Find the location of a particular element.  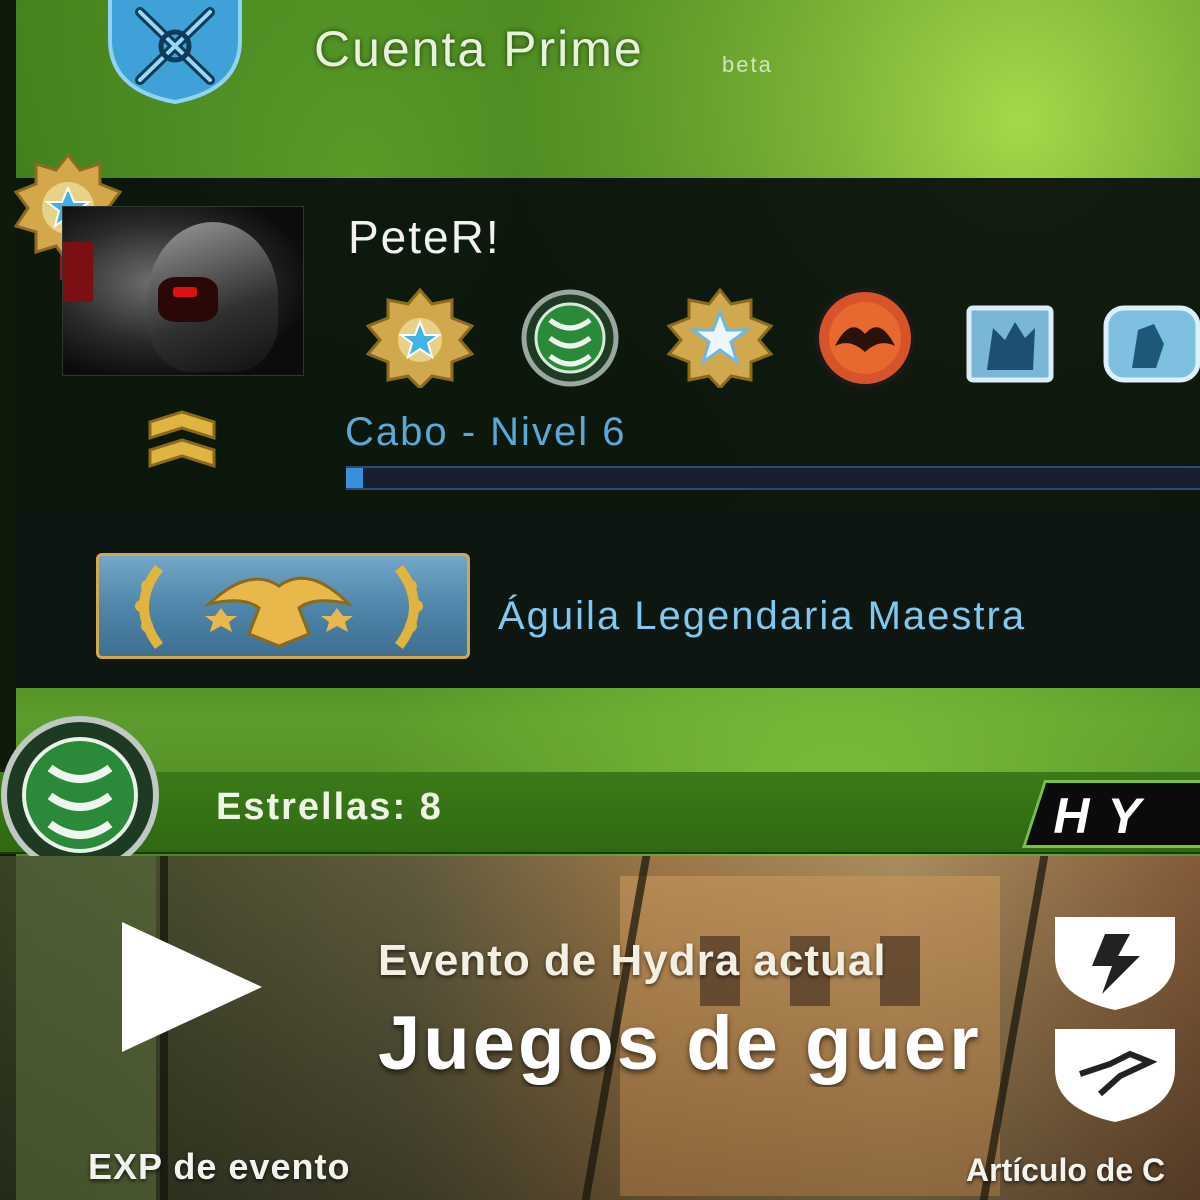

operation-coin-icon is located at coordinates (865, 338).